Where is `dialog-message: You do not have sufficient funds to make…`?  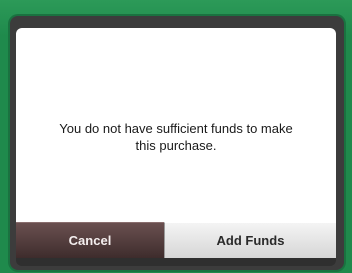 dialog-message: You do not have sufficient funds to make… is located at coordinates (176, 137).